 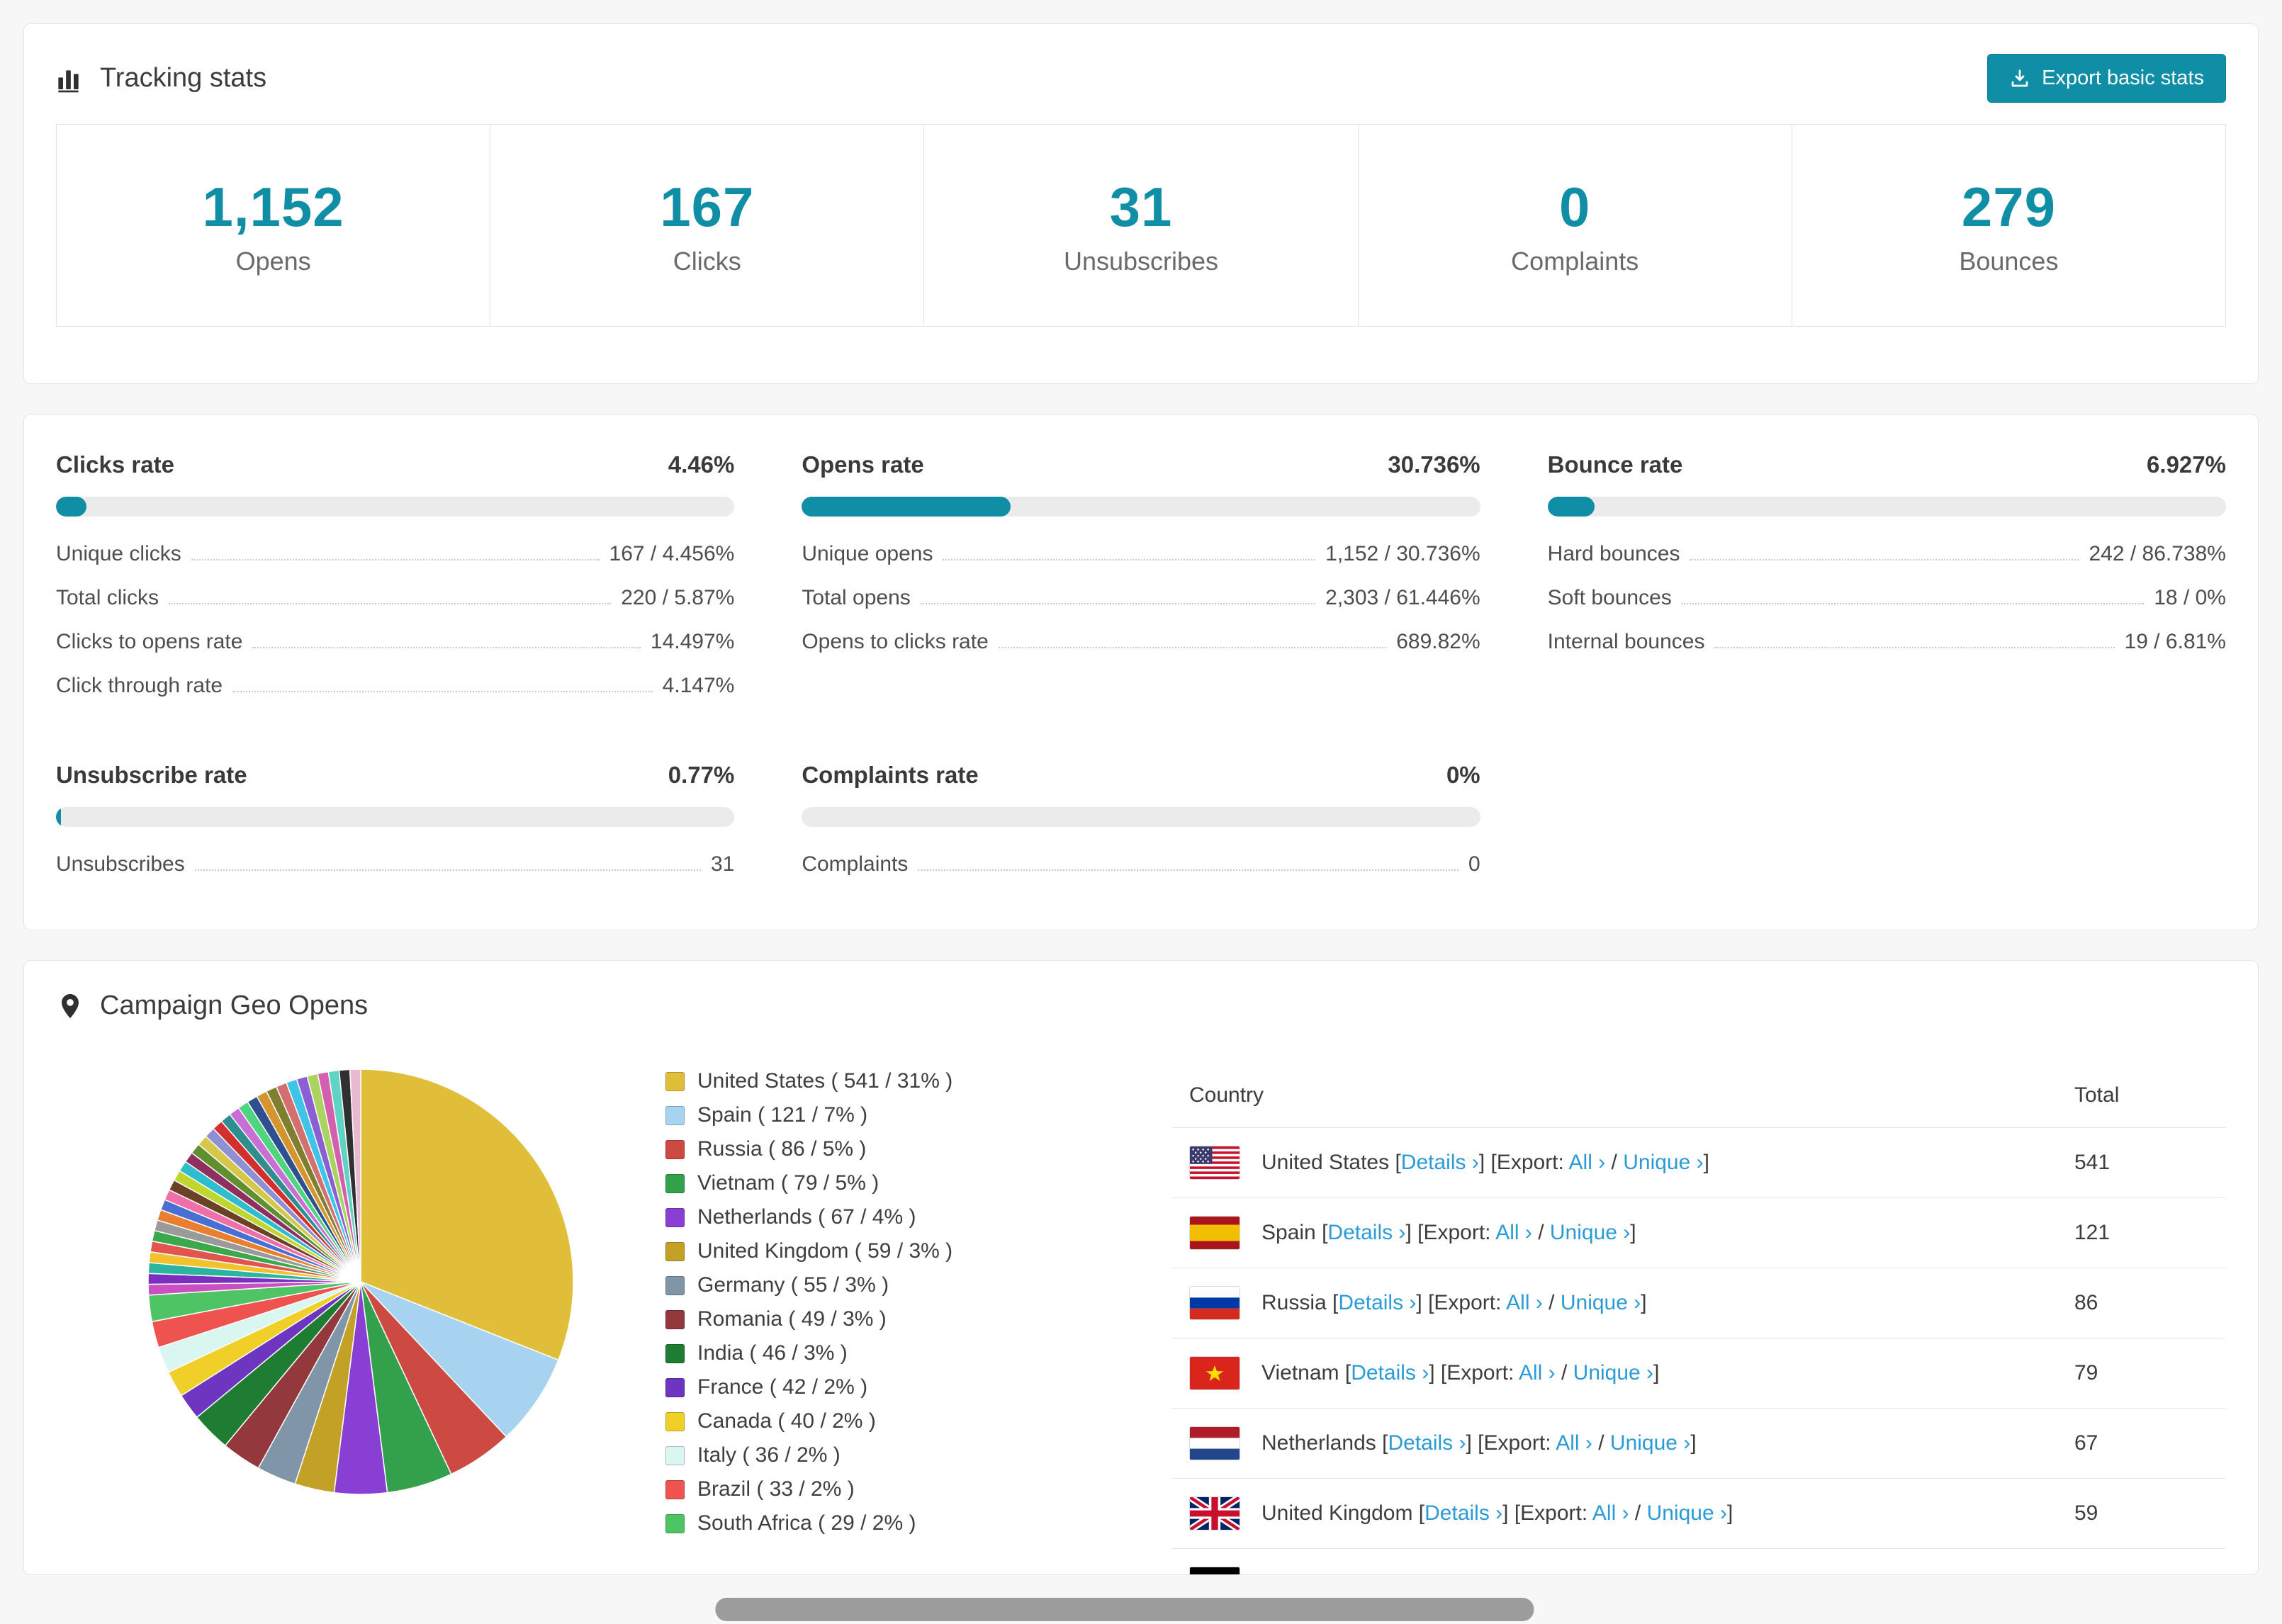 What do you see at coordinates (1291, 1232) in the screenshot?
I see `country-name: Spain` at bounding box center [1291, 1232].